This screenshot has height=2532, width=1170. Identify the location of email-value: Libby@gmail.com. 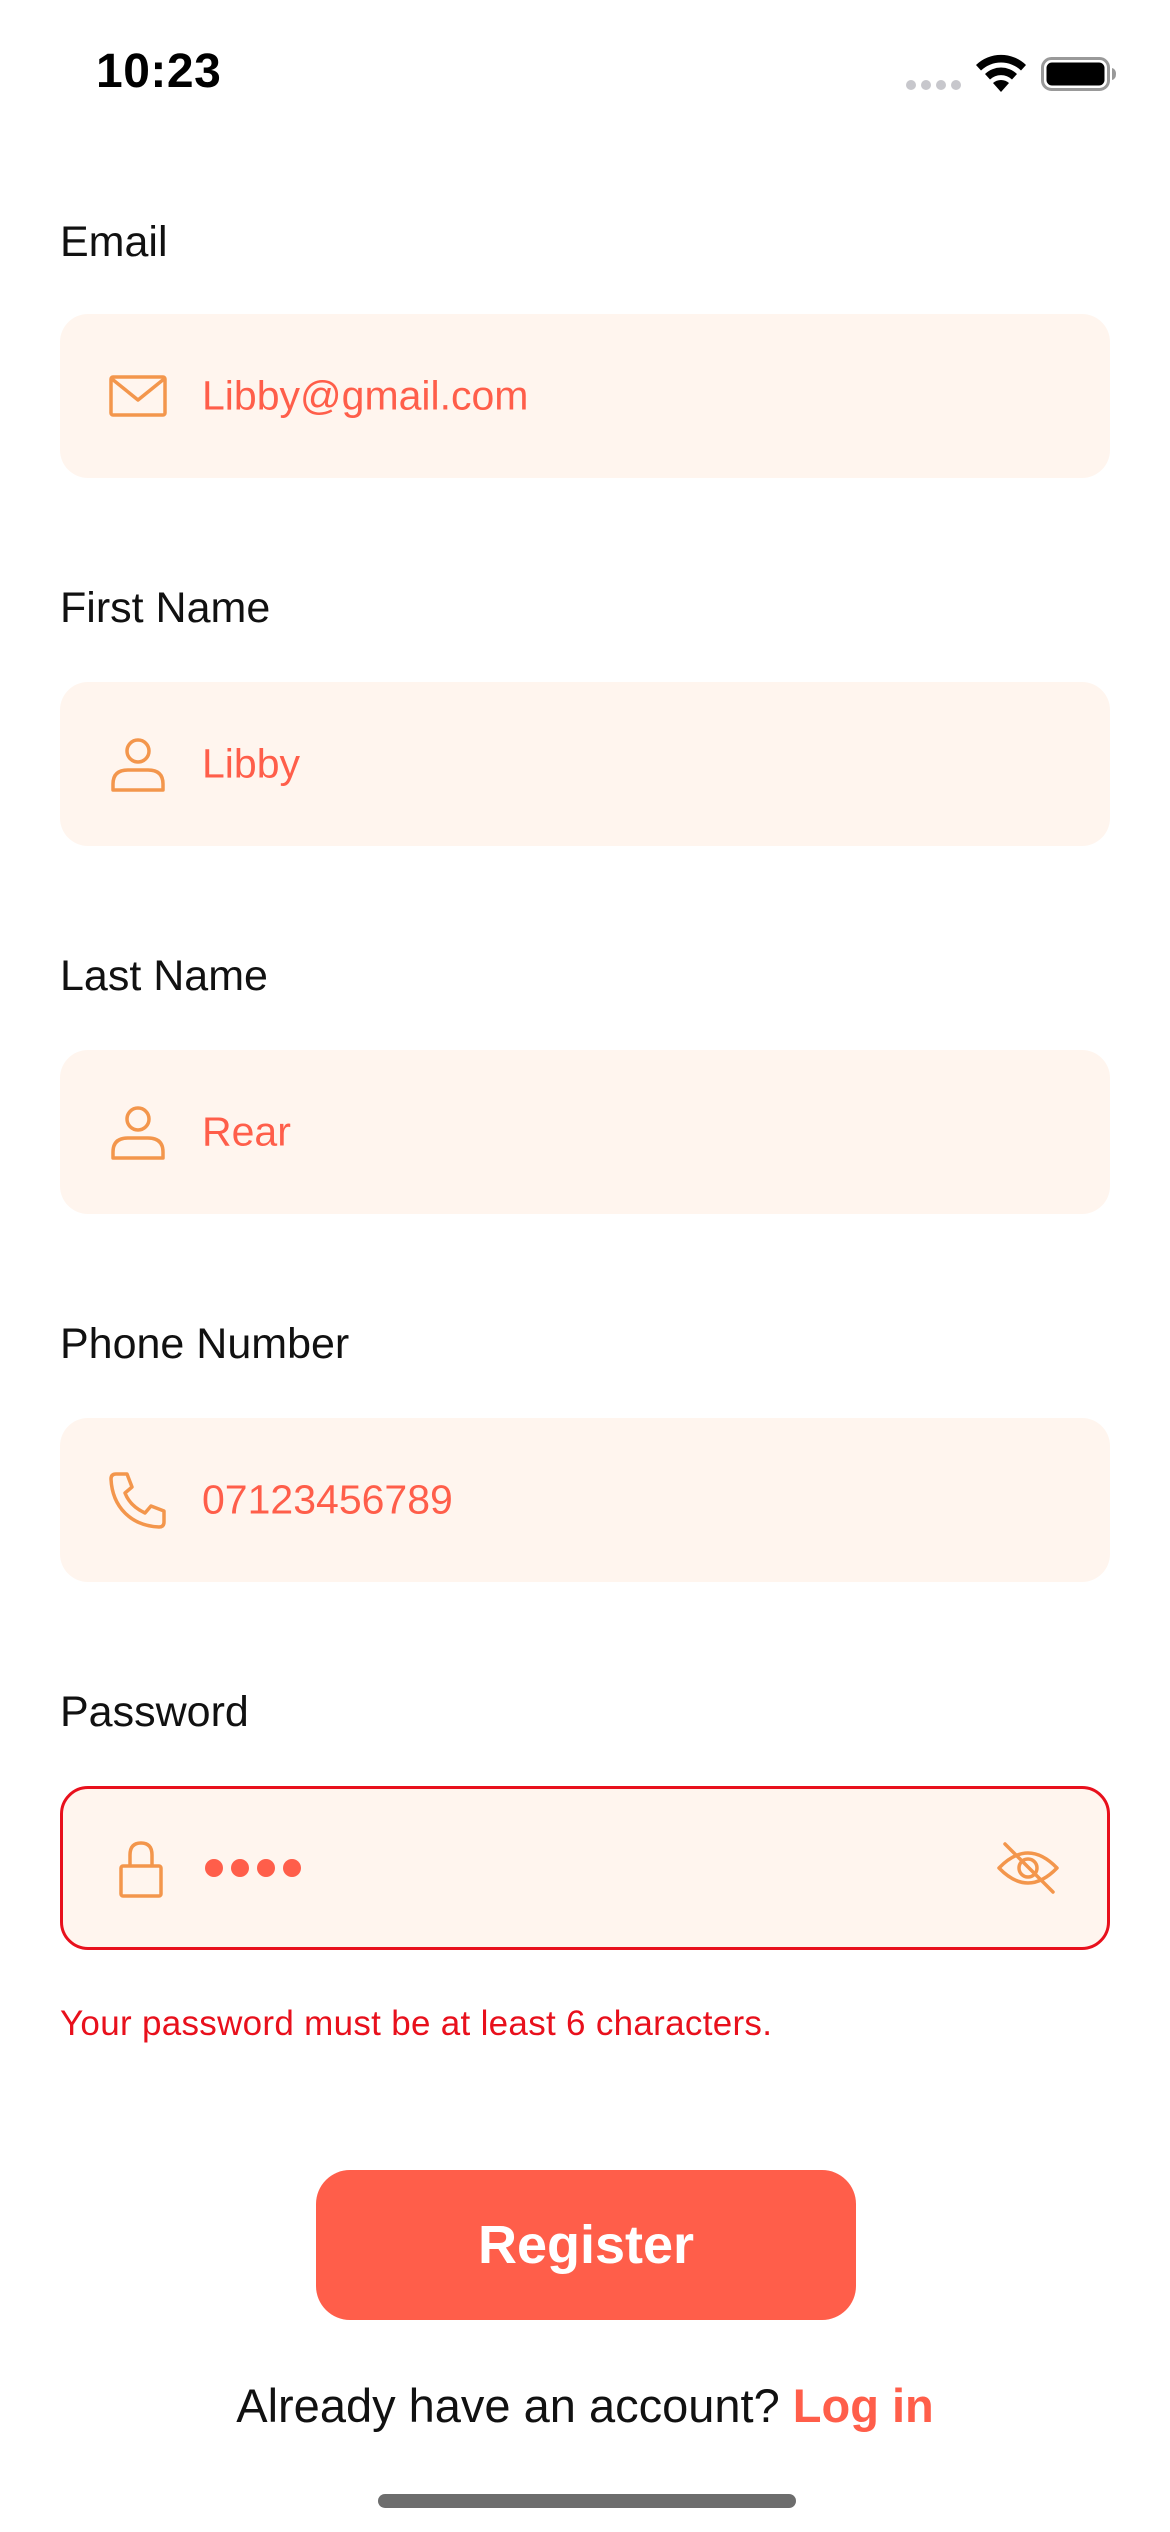
(365, 395).